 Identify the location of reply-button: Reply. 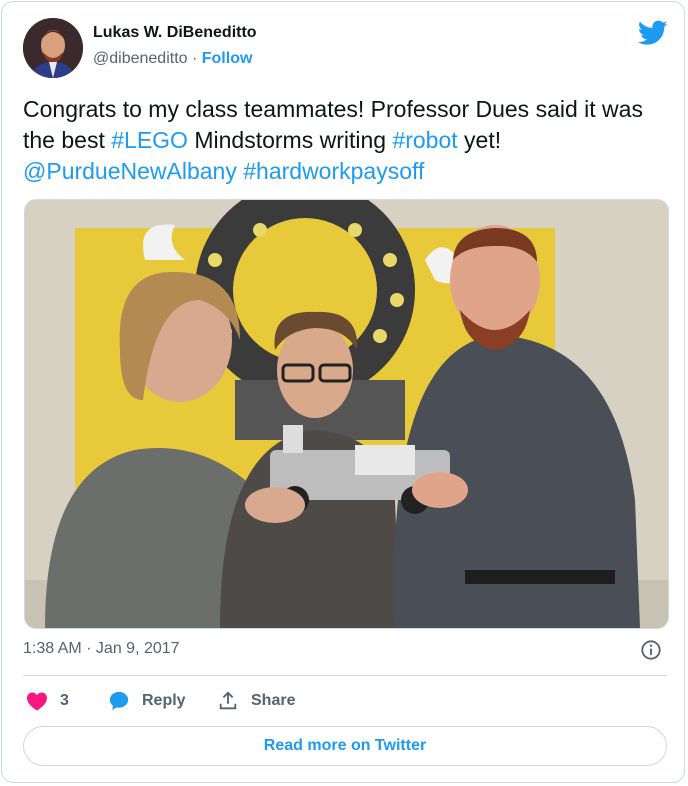
(147, 701).